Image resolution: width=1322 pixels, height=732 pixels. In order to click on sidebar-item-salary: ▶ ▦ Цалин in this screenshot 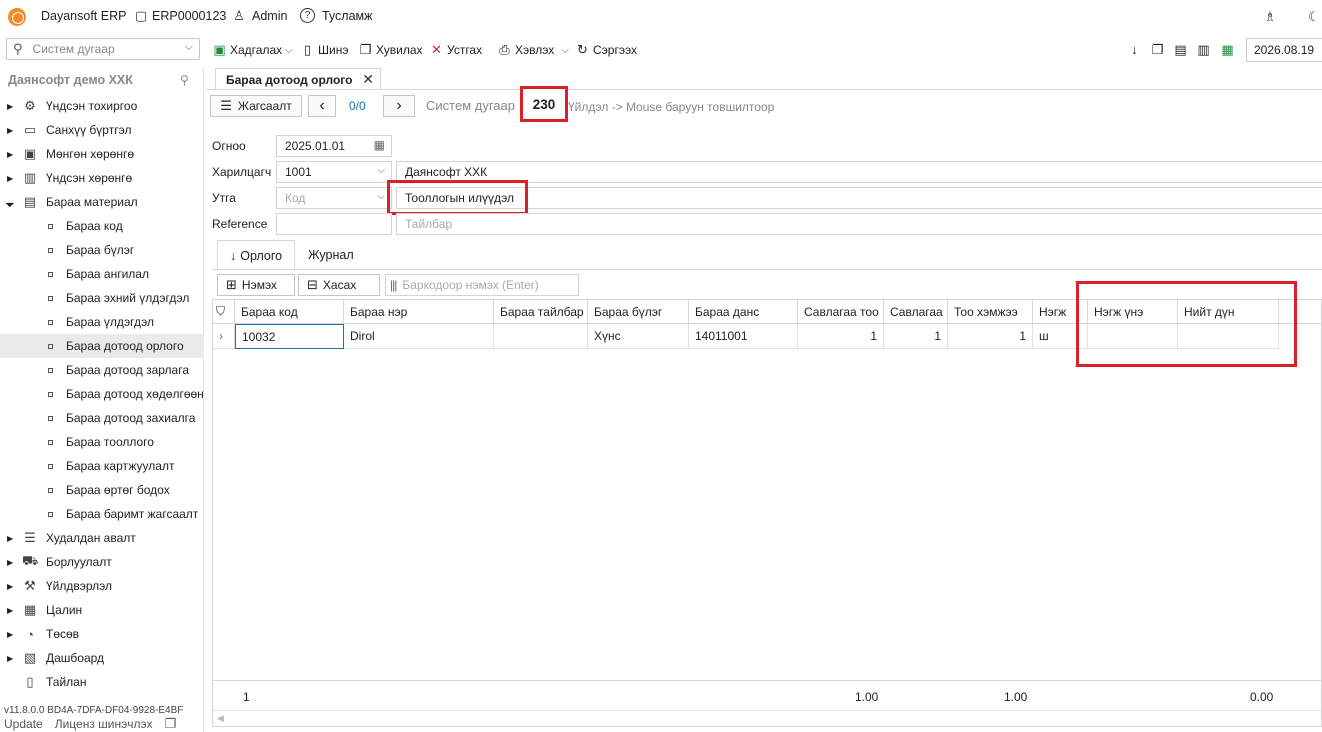, I will do `click(102, 610)`.